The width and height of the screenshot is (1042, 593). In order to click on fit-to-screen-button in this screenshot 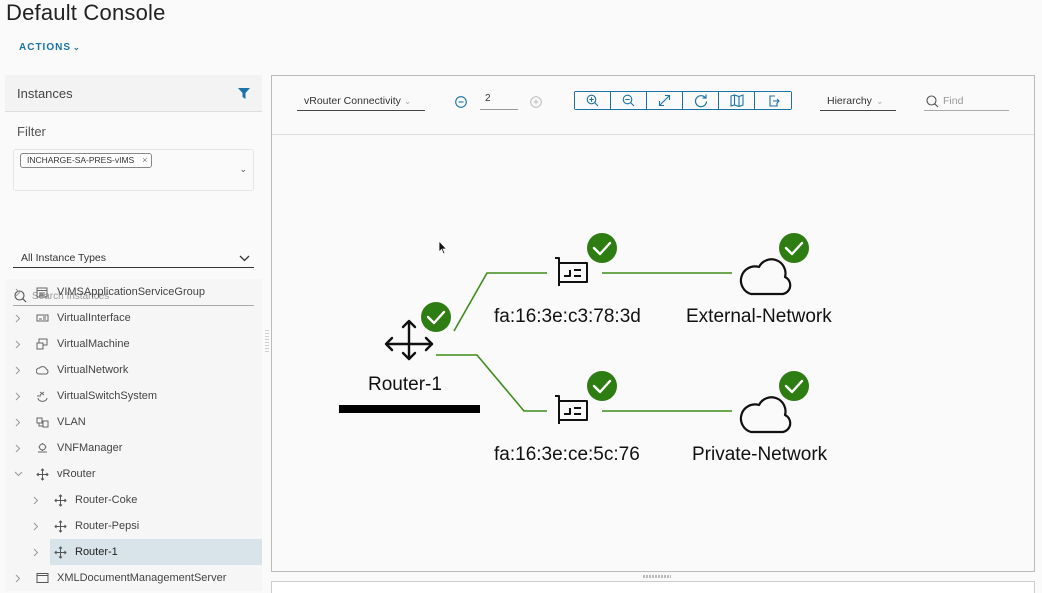, I will do `click(665, 100)`.